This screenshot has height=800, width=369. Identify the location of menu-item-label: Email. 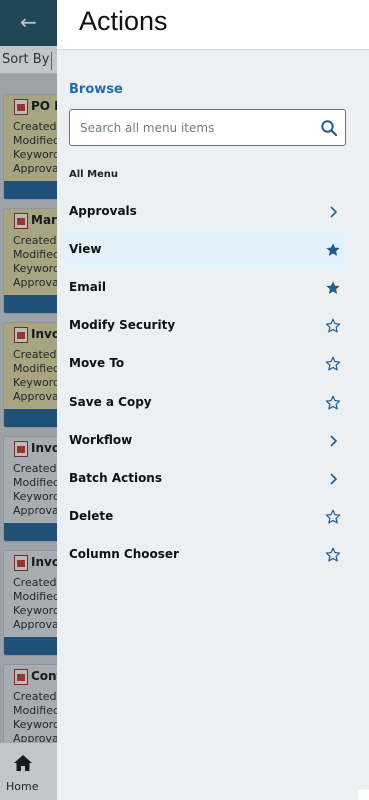
(88, 287).